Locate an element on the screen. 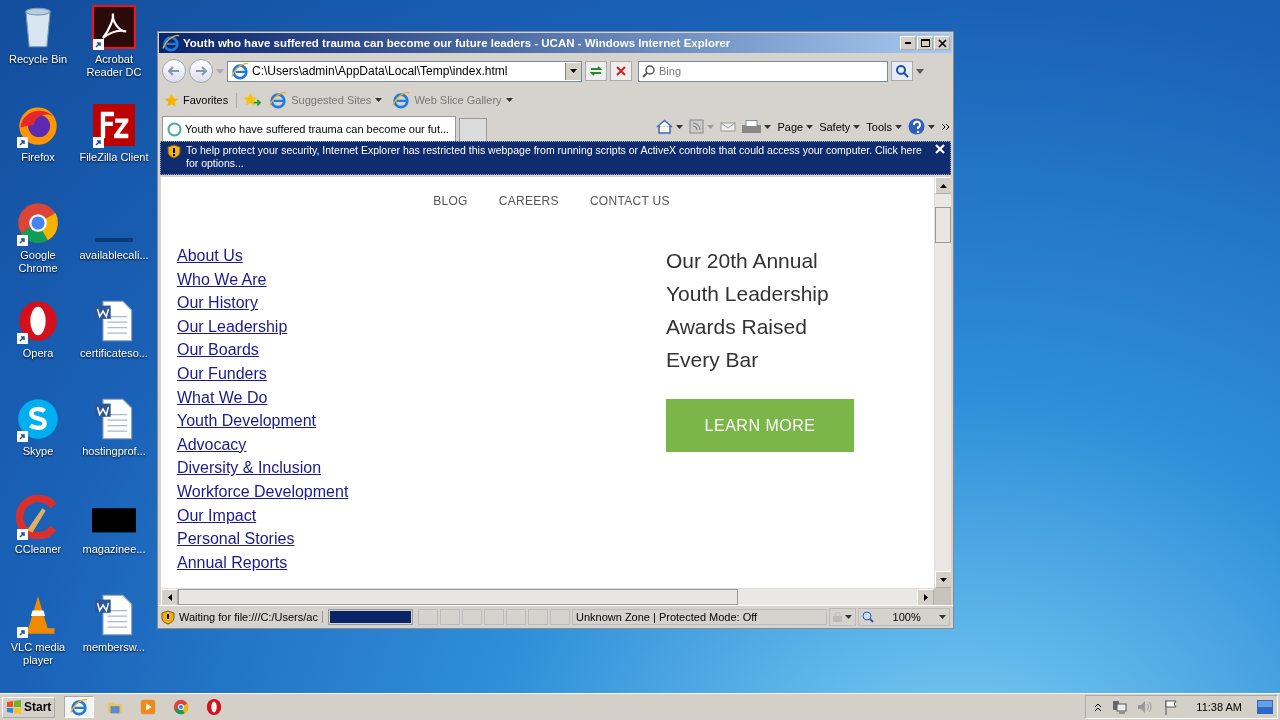 This screenshot has width=1280, height=720. star-icon is located at coordinates (171, 100).